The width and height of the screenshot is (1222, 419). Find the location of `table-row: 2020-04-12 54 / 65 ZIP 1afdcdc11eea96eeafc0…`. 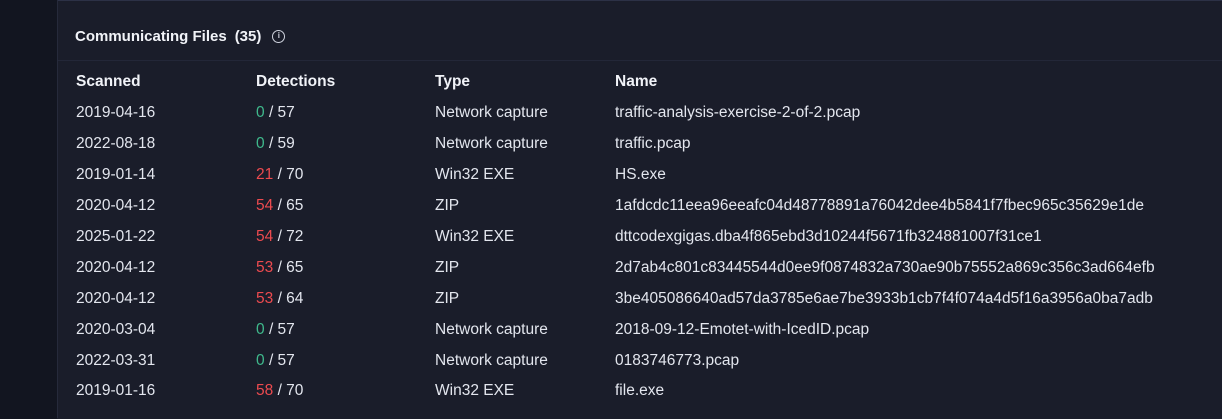

table-row: 2020-04-12 54 / 65 ZIP 1afdcdc11eea96eeafc0… is located at coordinates (645, 206).